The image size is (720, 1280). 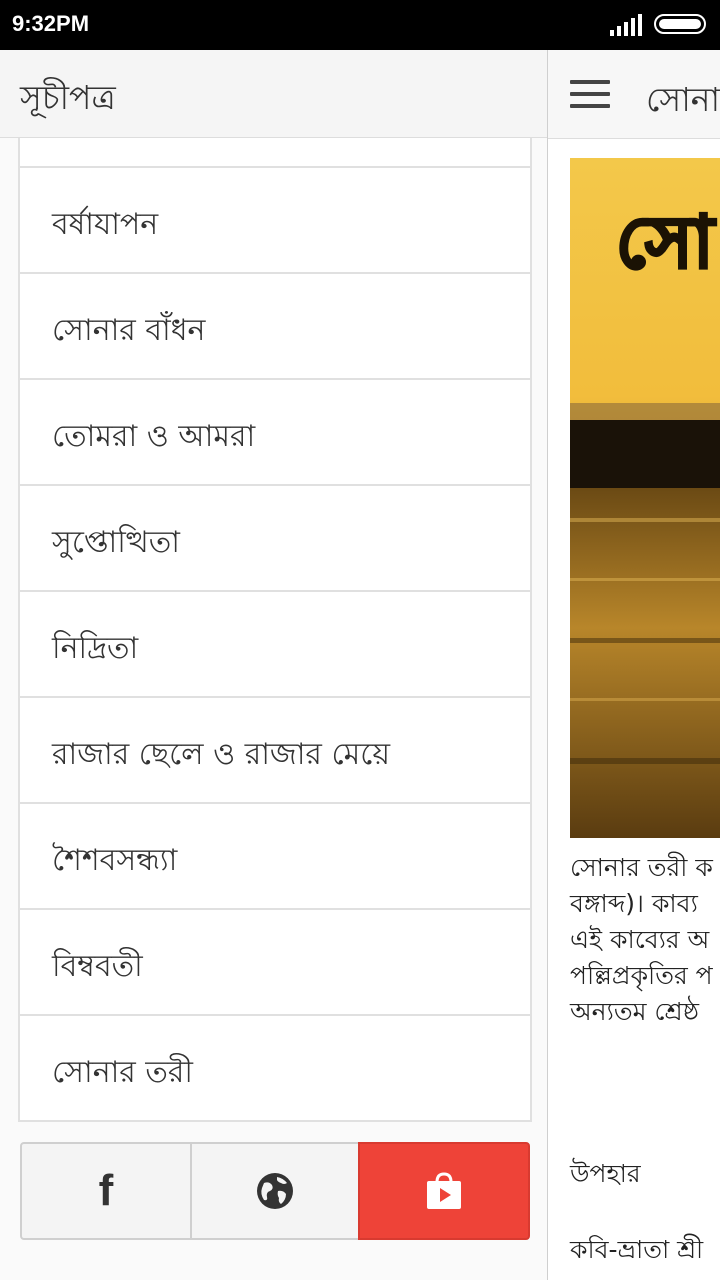 I want to click on list-item: সুপ্তোত্থিতা, so click(x=275, y=539).